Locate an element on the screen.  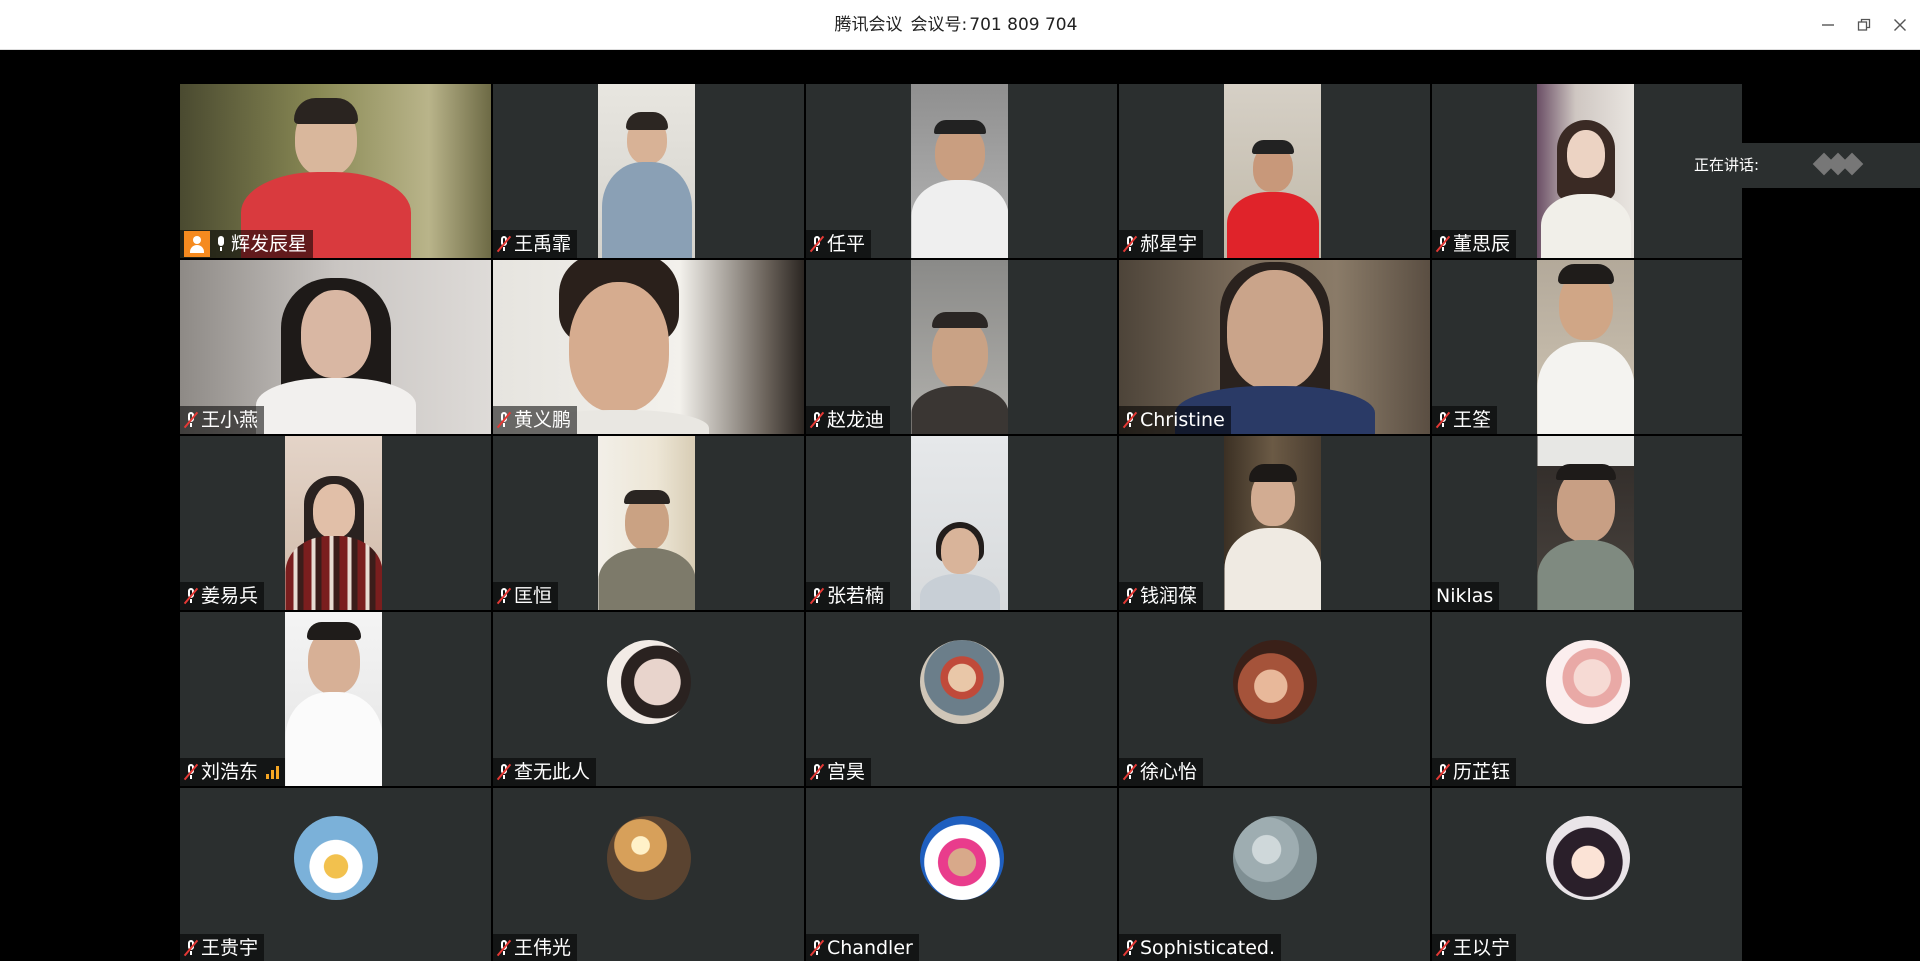
participant-name: 王贵宇 is located at coordinates (230, 948).